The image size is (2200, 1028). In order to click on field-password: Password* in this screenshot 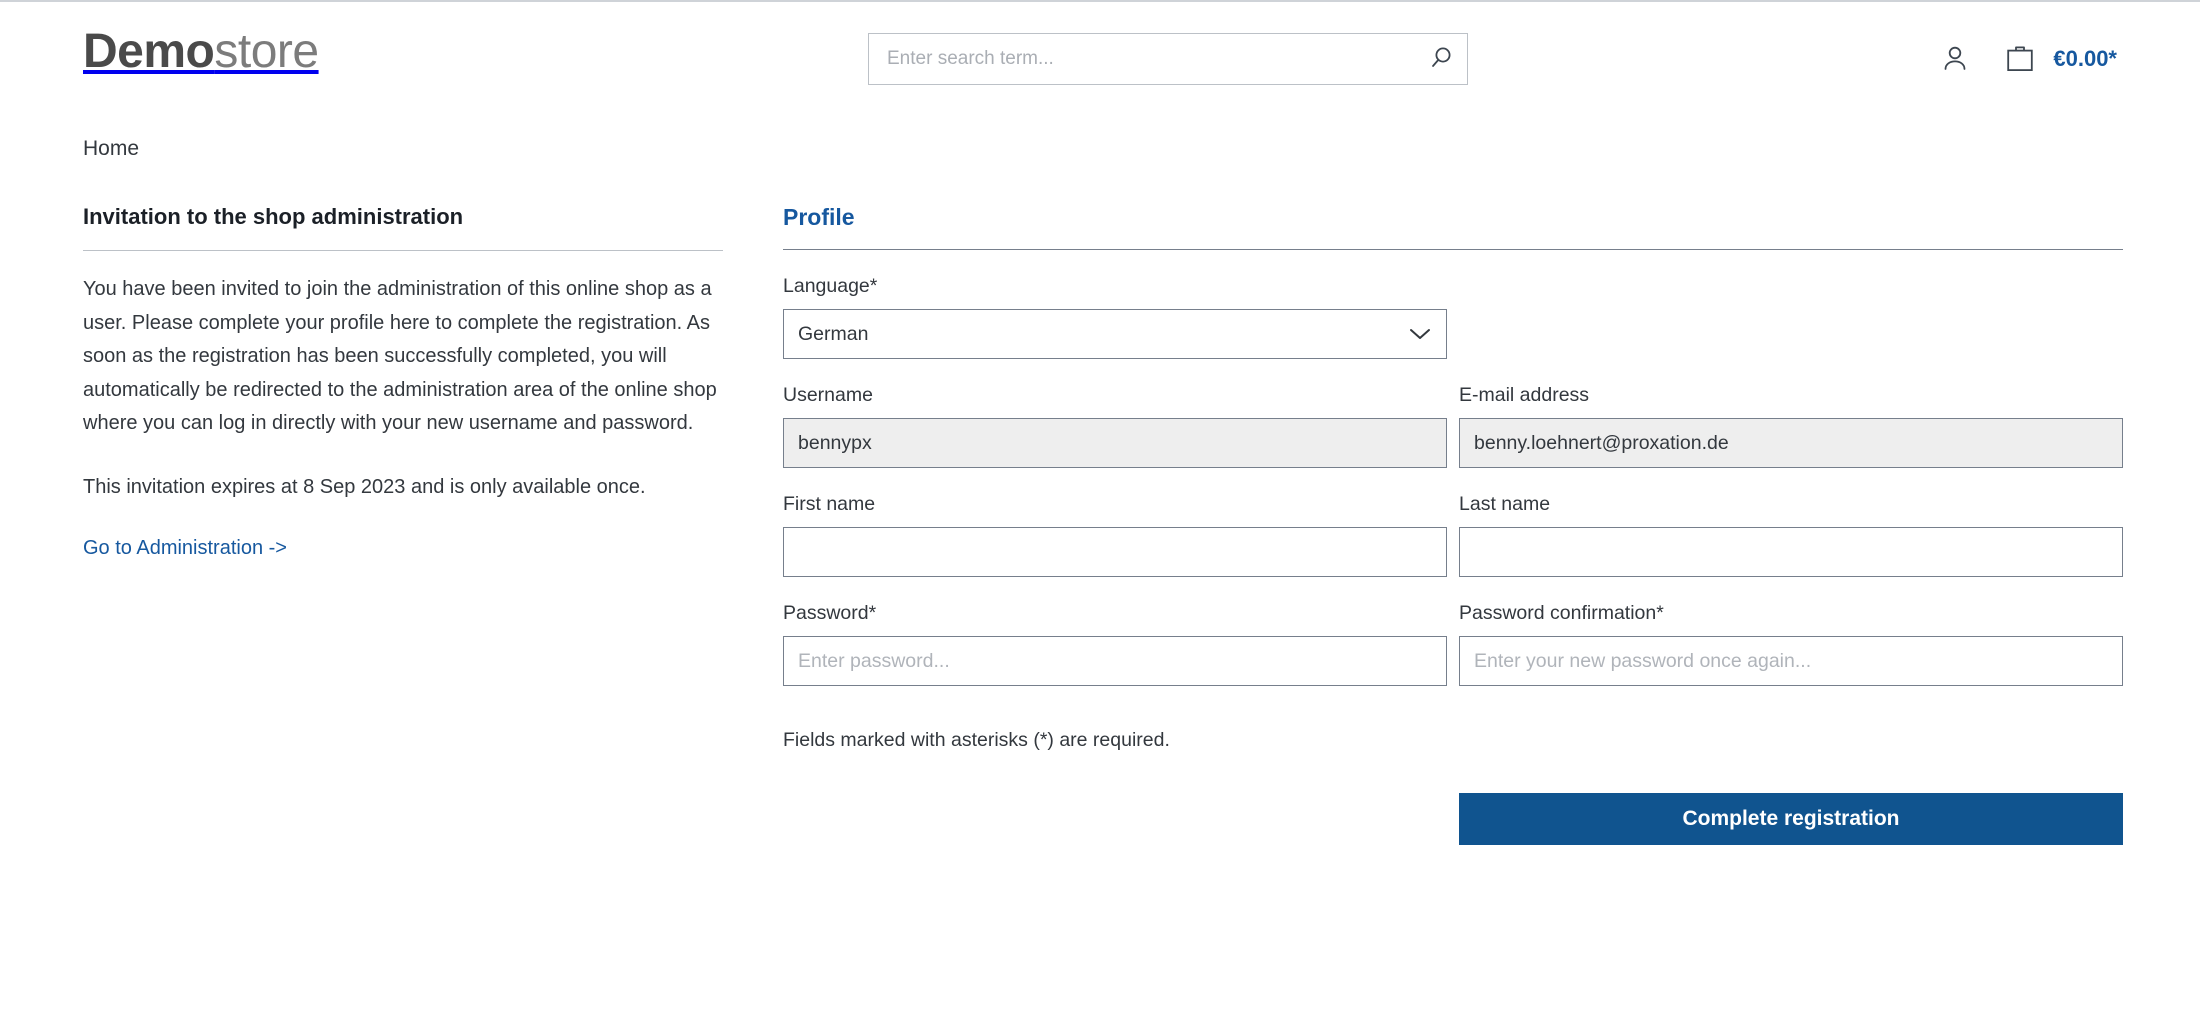, I will do `click(1115, 642)`.